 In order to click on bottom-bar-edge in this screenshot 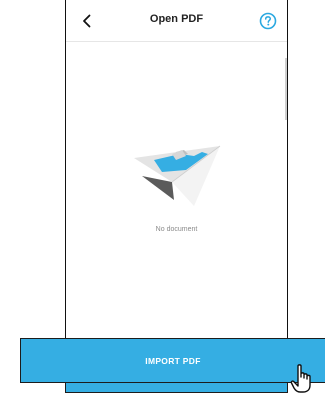, I will do `click(176, 388)`.